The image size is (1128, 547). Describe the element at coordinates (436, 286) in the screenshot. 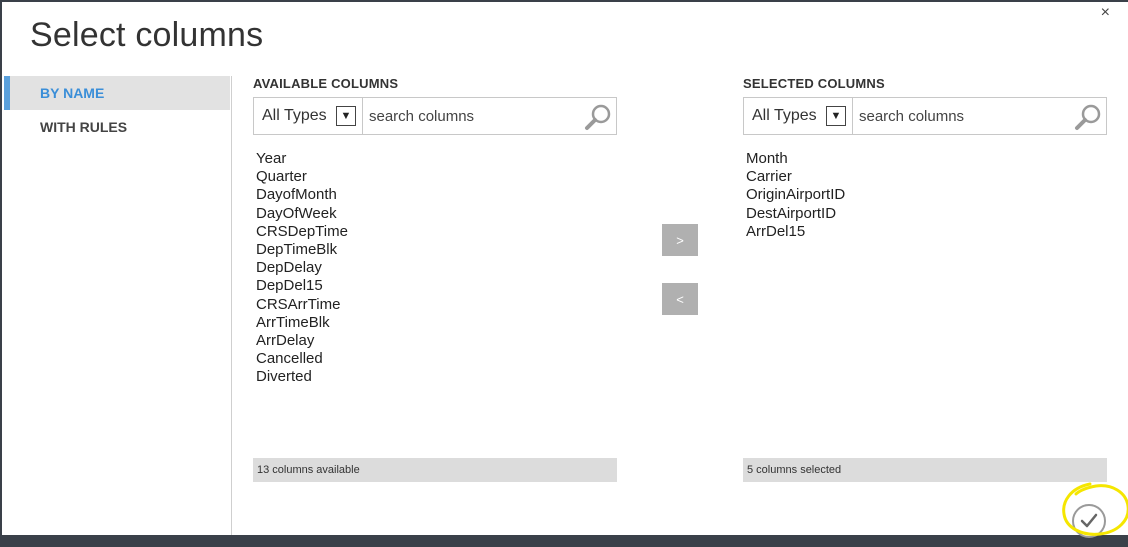

I see `column-list-item: DepDel15` at that location.